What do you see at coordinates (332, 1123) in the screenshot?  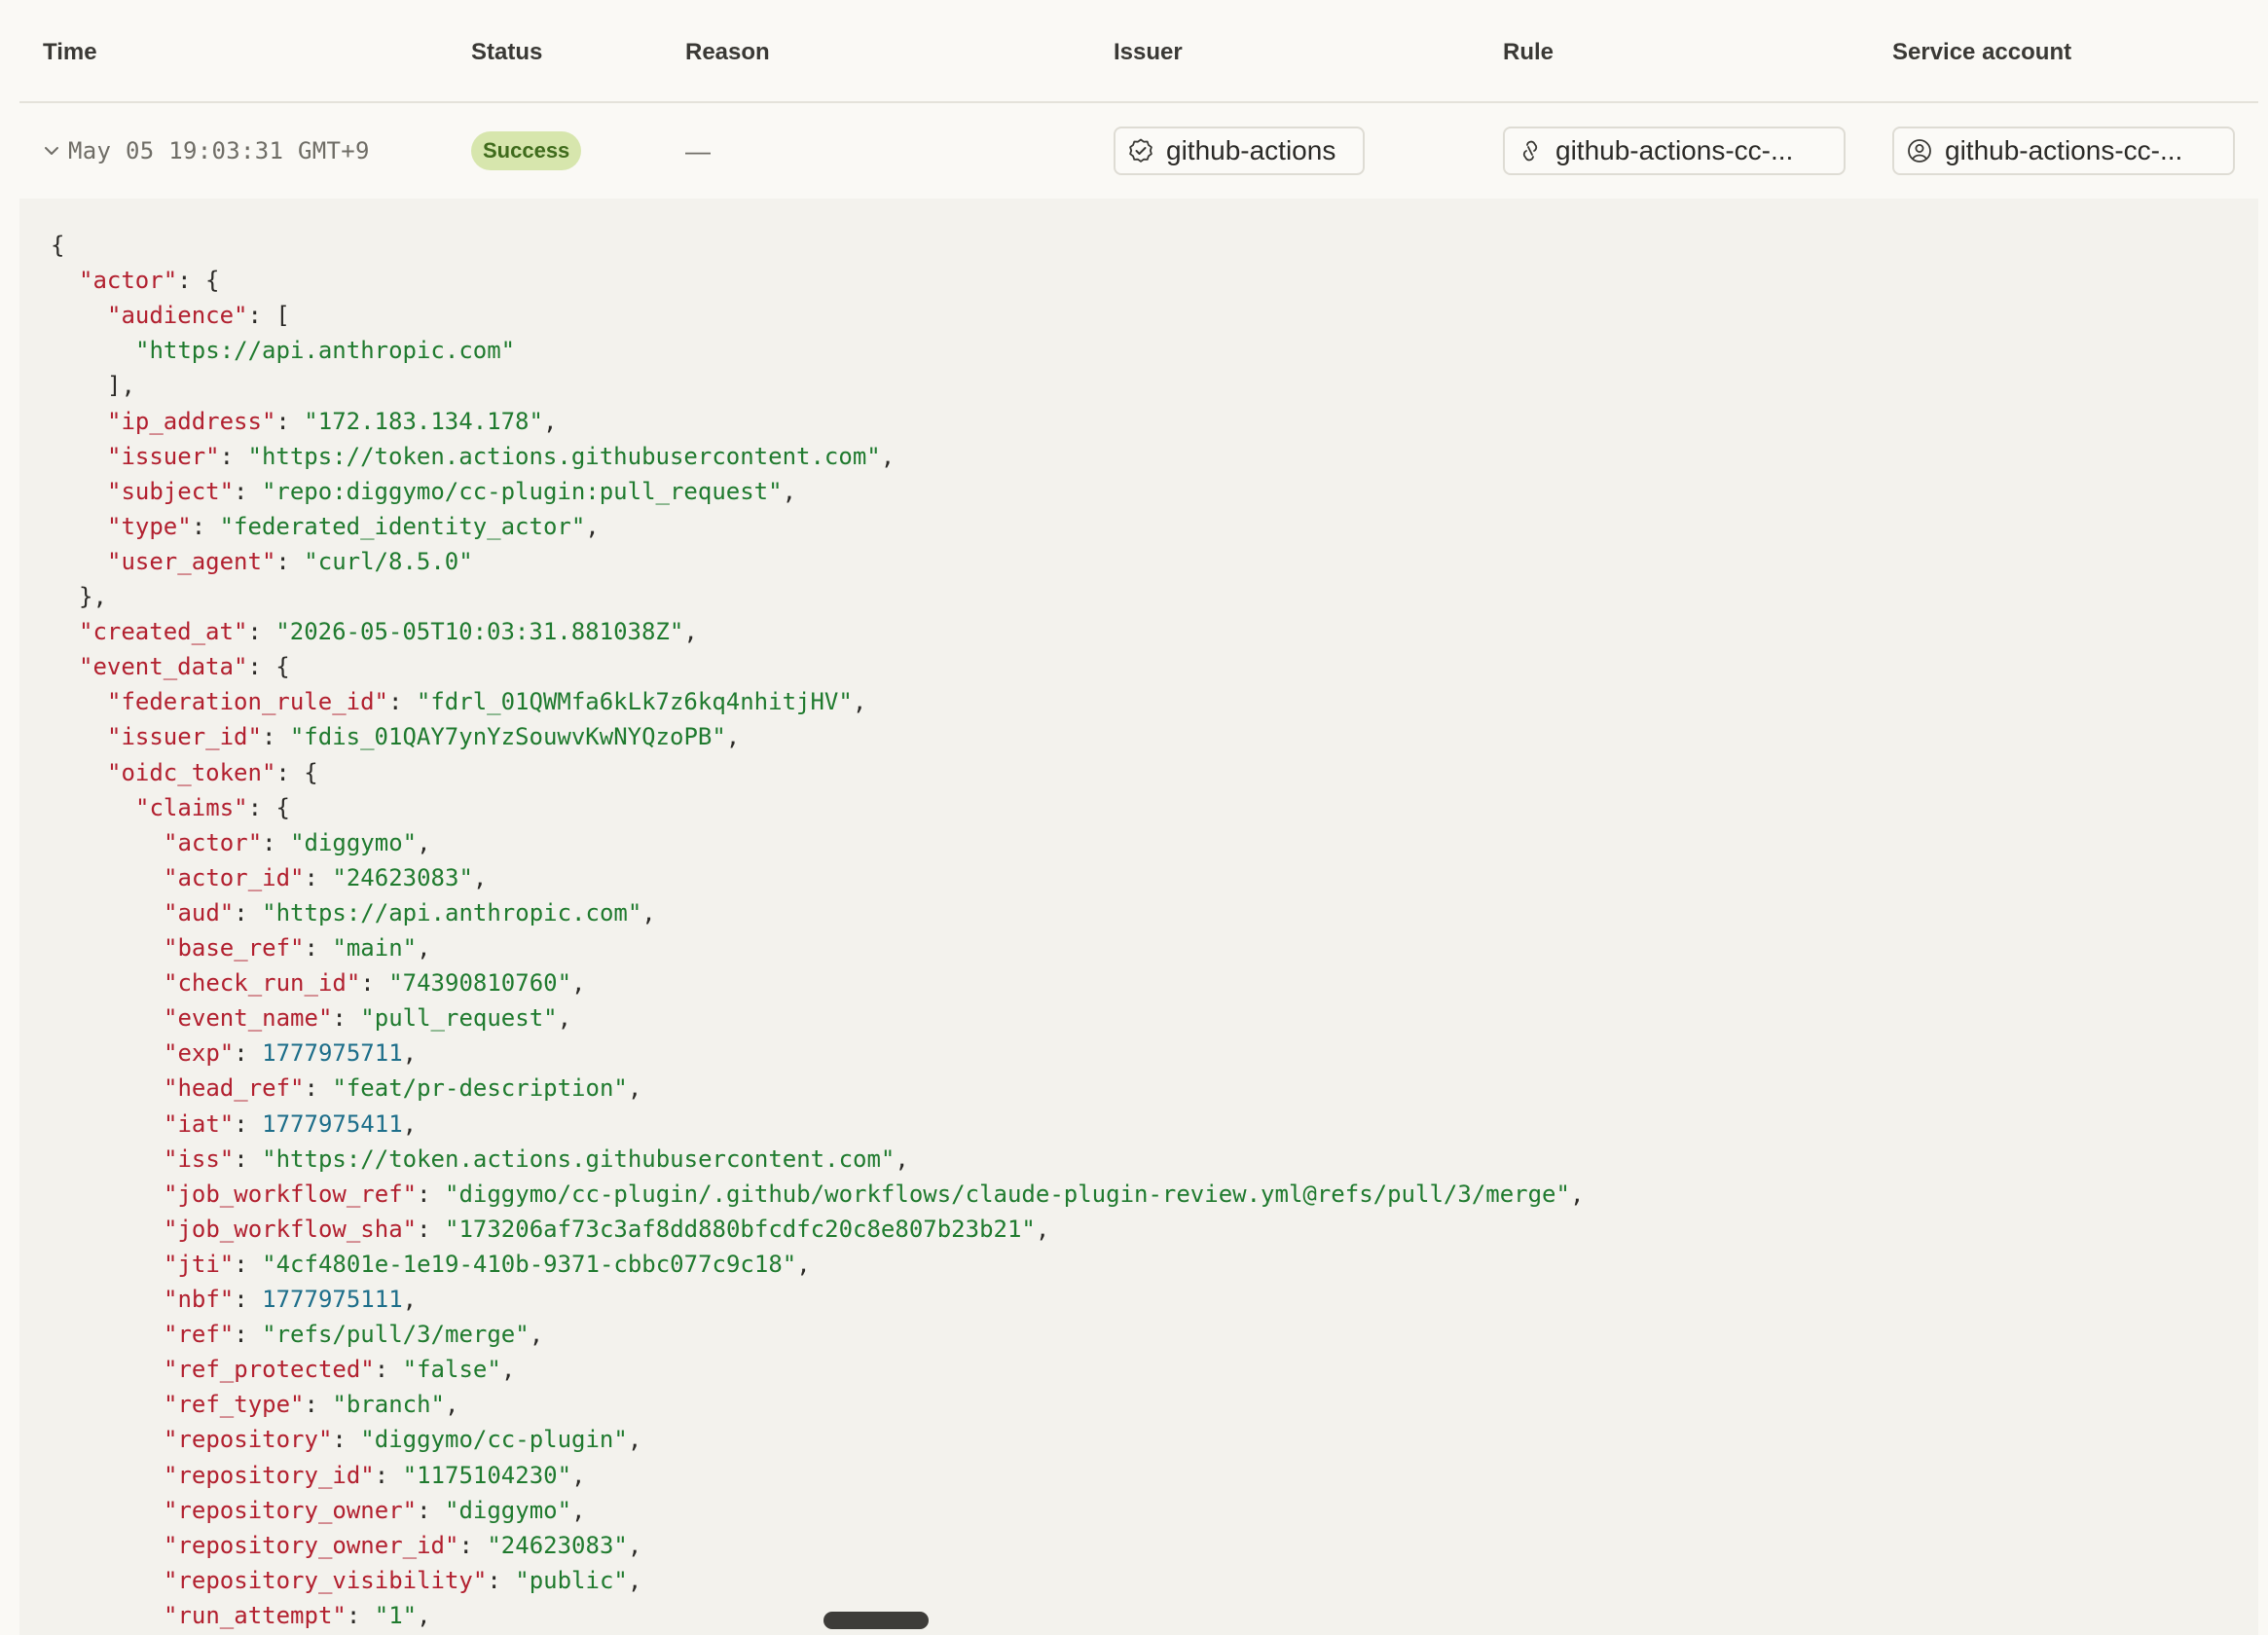 I see `json-number-value: 1777975411` at bounding box center [332, 1123].